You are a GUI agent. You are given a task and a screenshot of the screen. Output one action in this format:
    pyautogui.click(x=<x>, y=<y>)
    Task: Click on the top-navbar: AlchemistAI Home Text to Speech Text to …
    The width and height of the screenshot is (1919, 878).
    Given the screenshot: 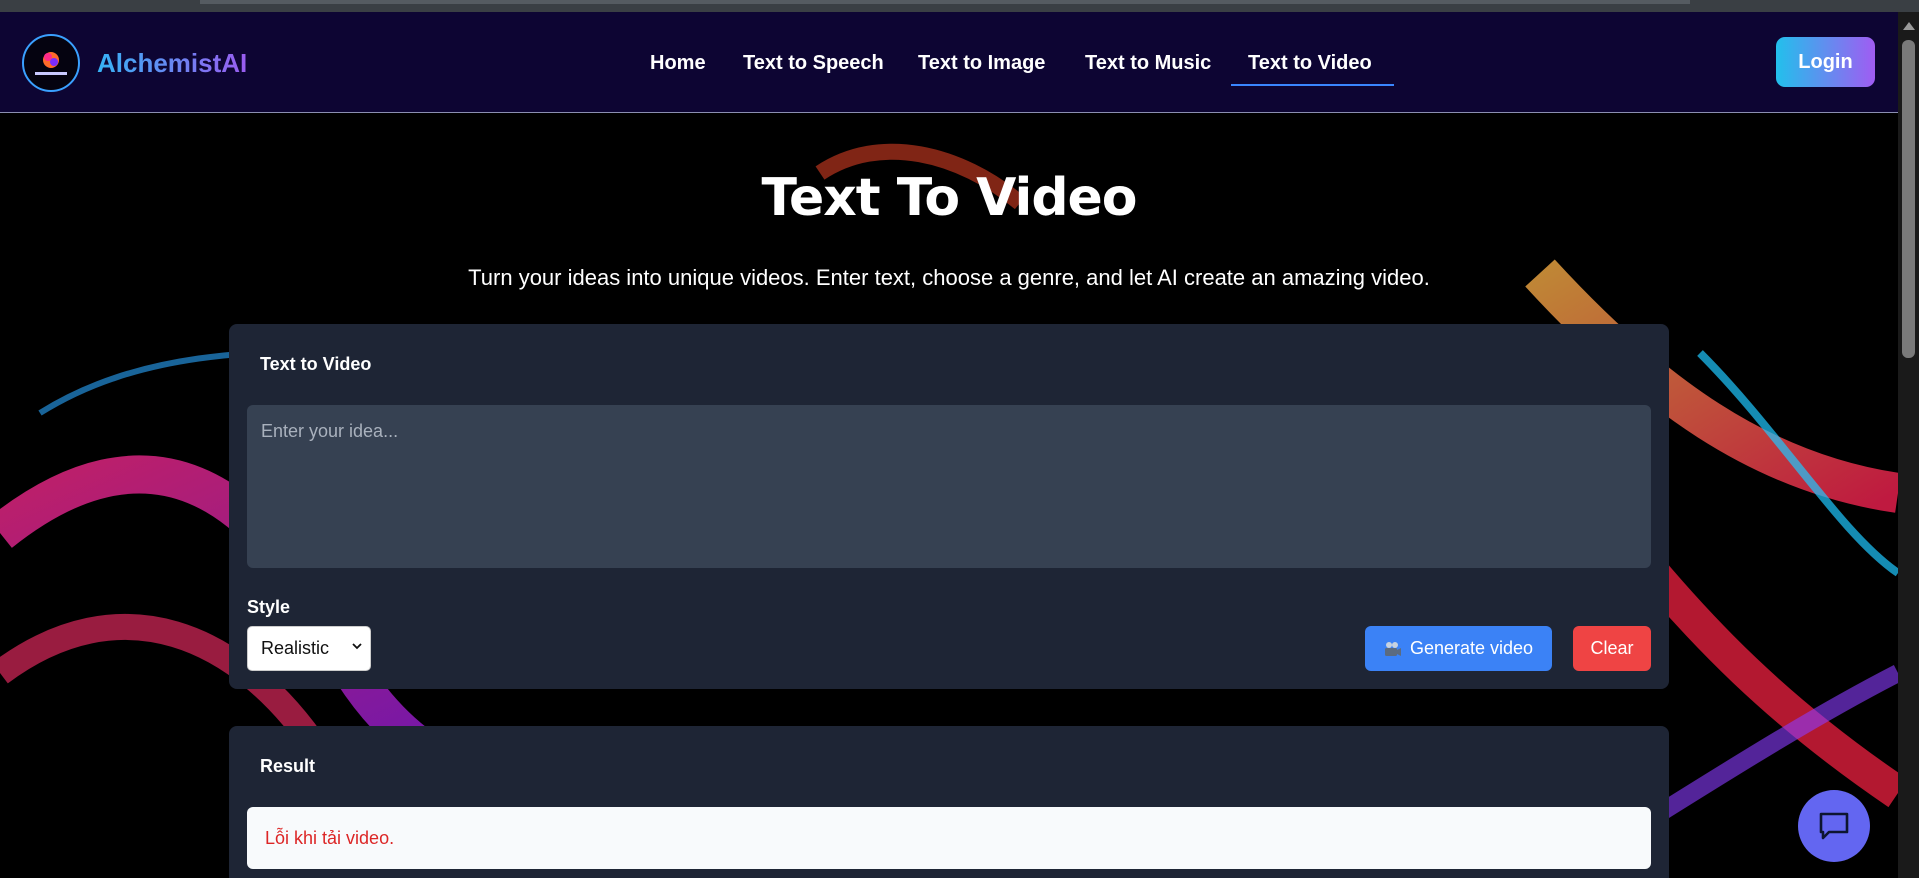 What is the action you would take?
    pyautogui.click(x=949, y=62)
    